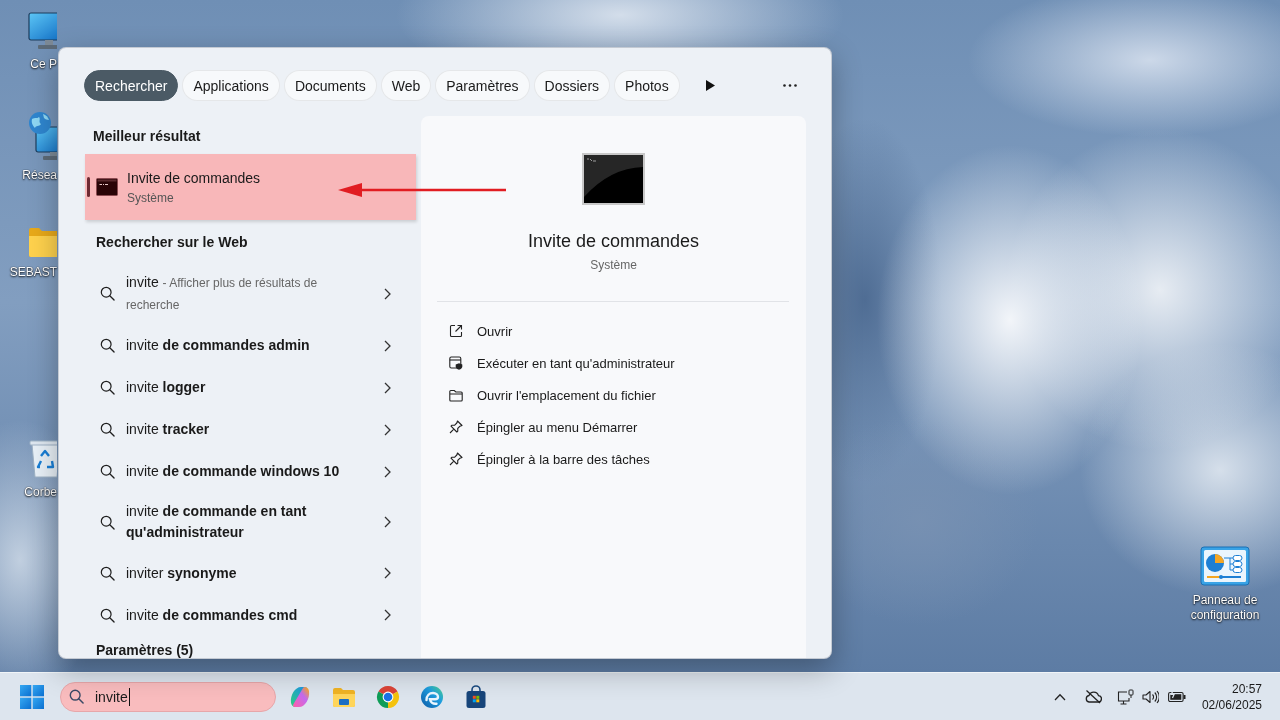 The width and height of the screenshot is (1280, 720). Describe the element at coordinates (1231, 704) in the screenshot. I see `clock-date: 02/06/2025` at that location.